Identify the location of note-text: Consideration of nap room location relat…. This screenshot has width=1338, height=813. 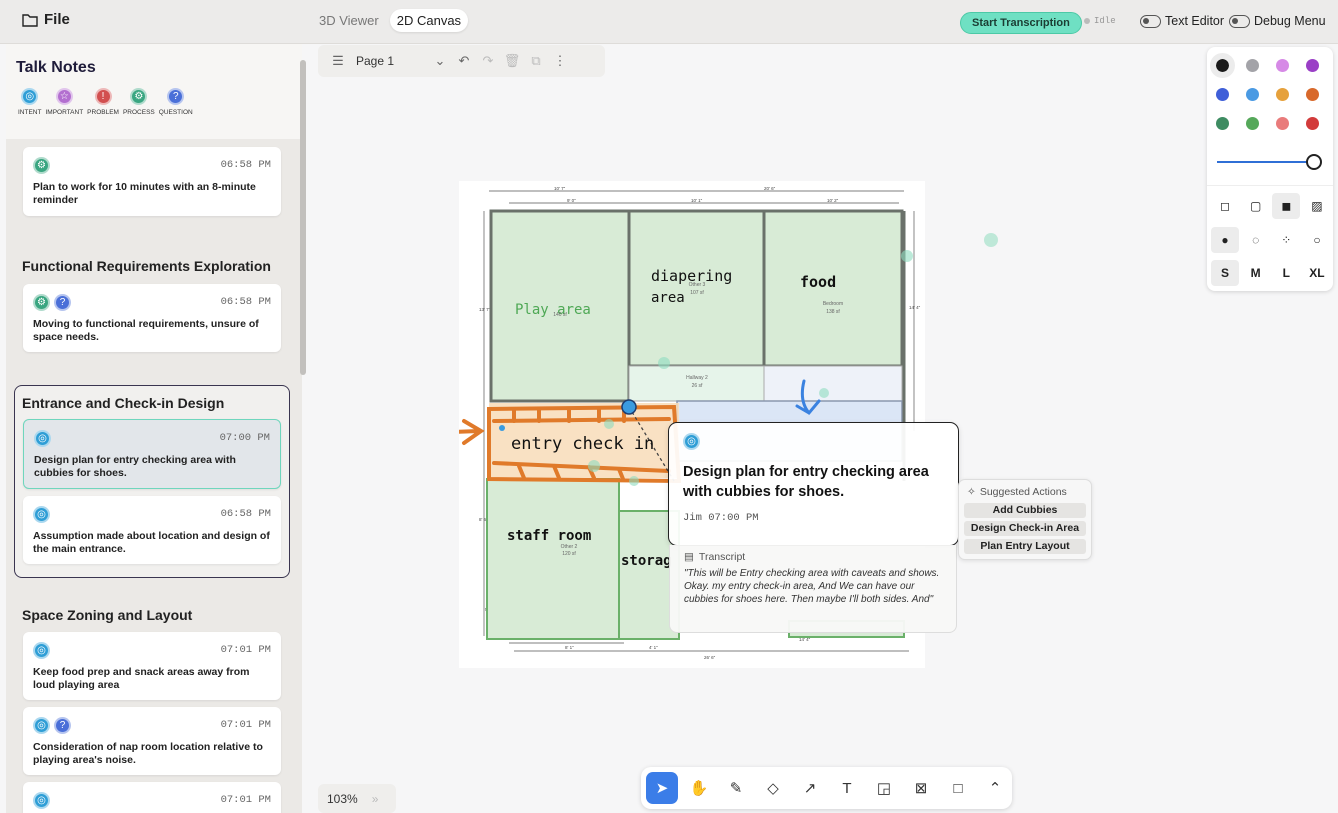
(148, 753).